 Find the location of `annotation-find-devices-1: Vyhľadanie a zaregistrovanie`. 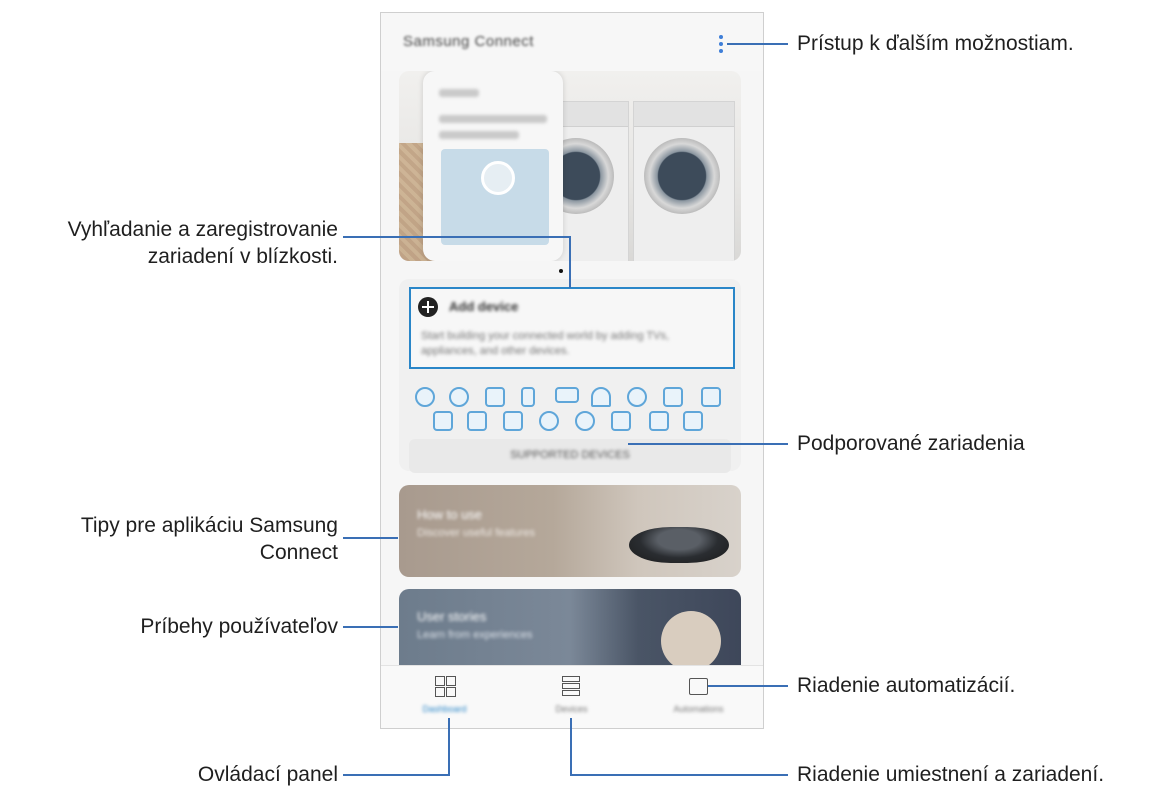

annotation-find-devices-1: Vyhľadanie a zaregistrovanie is located at coordinates (202, 229).